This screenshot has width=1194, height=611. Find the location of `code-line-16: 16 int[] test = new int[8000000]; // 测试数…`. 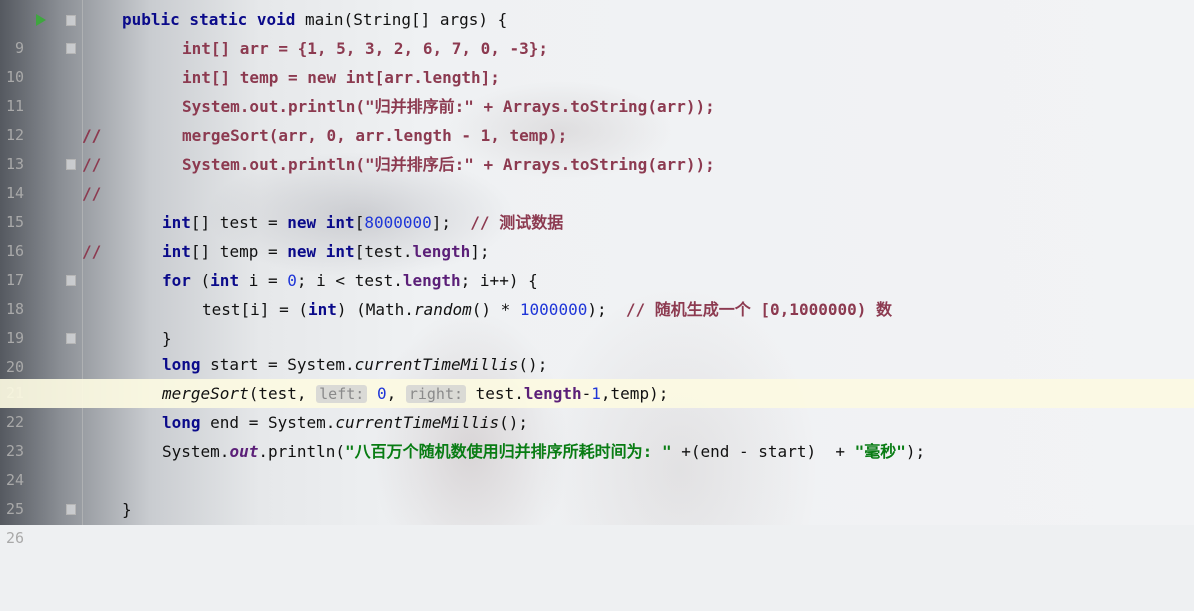

code-line-16: 16 int[] test = new int[8000000]; // 测试数… is located at coordinates (597, 234).